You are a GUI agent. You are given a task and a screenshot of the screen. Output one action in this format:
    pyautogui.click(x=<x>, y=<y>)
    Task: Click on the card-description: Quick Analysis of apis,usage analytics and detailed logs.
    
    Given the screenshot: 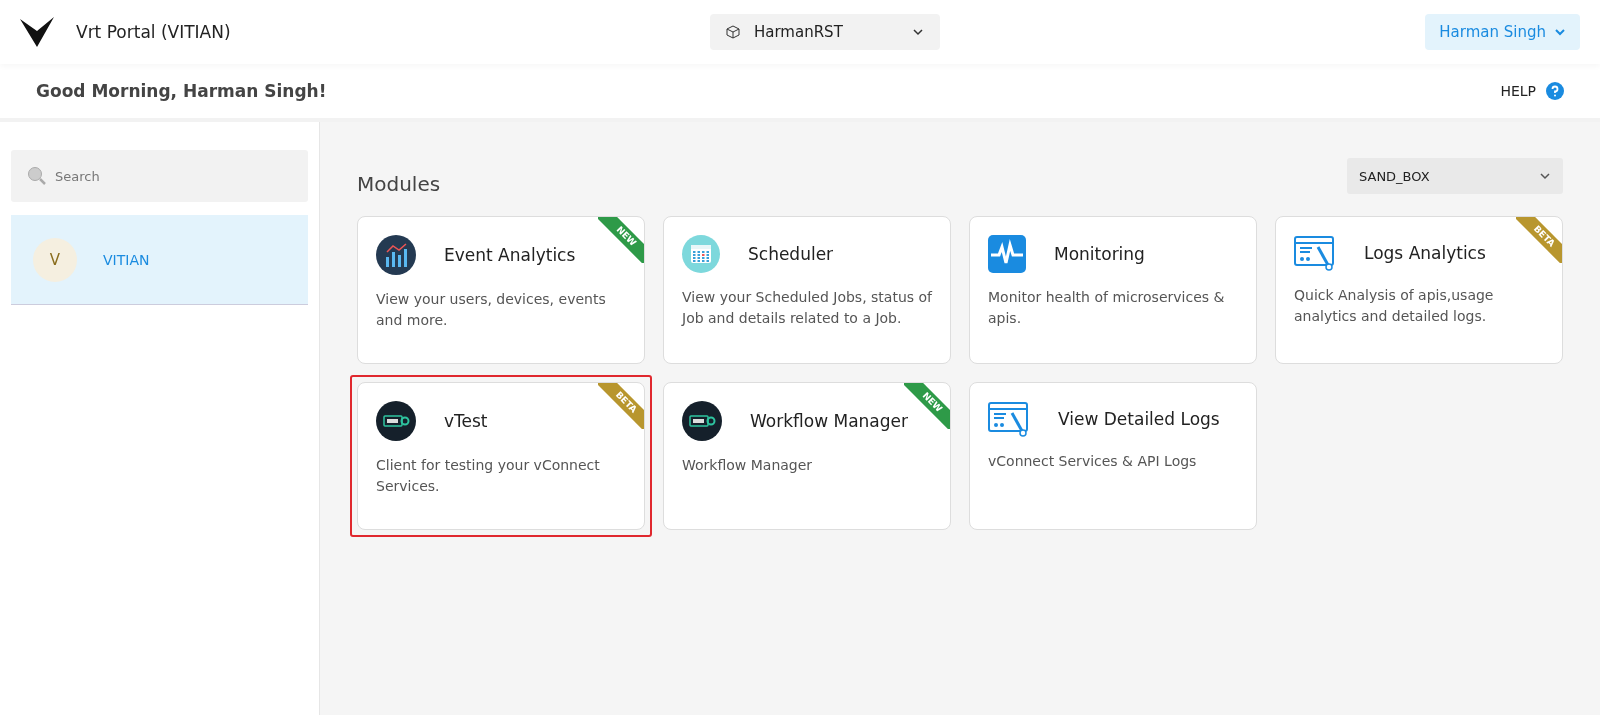 What is the action you would take?
    pyautogui.click(x=1394, y=306)
    